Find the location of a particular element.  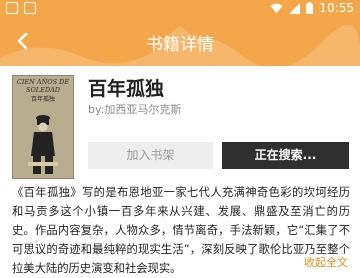

cover-line-1: CIEN AÑOS DE is located at coordinates (43, 81).